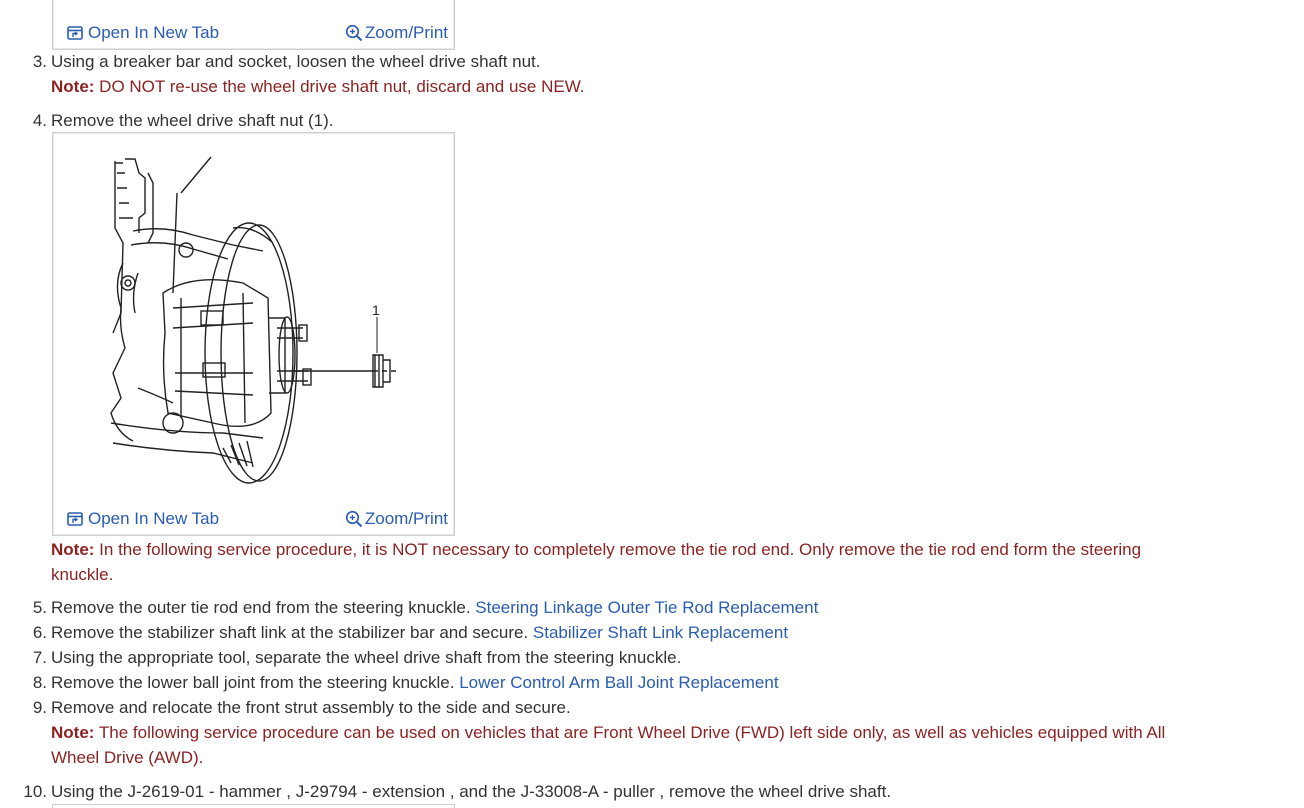 The width and height of the screenshot is (1304, 808). Describe the element at coordinates (127, 757) in the screenshot. I see `note-text: Wheel Drive (AWD).` at that location.